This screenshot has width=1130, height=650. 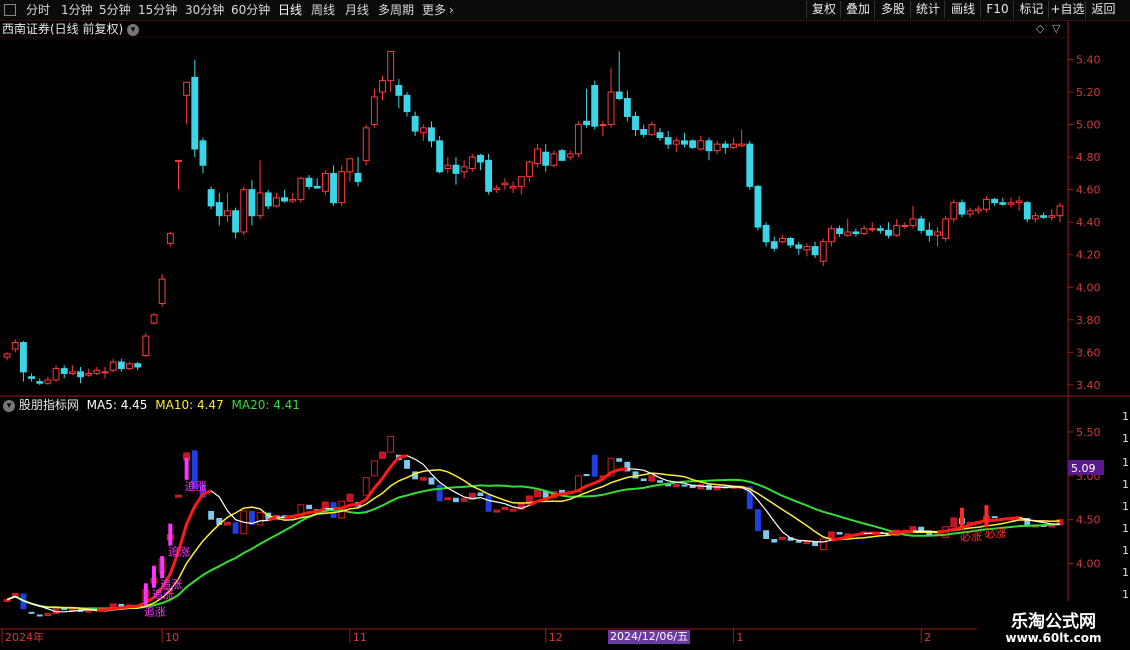 I want to click on side-label-2: 1, so click(x=1125, y=462).